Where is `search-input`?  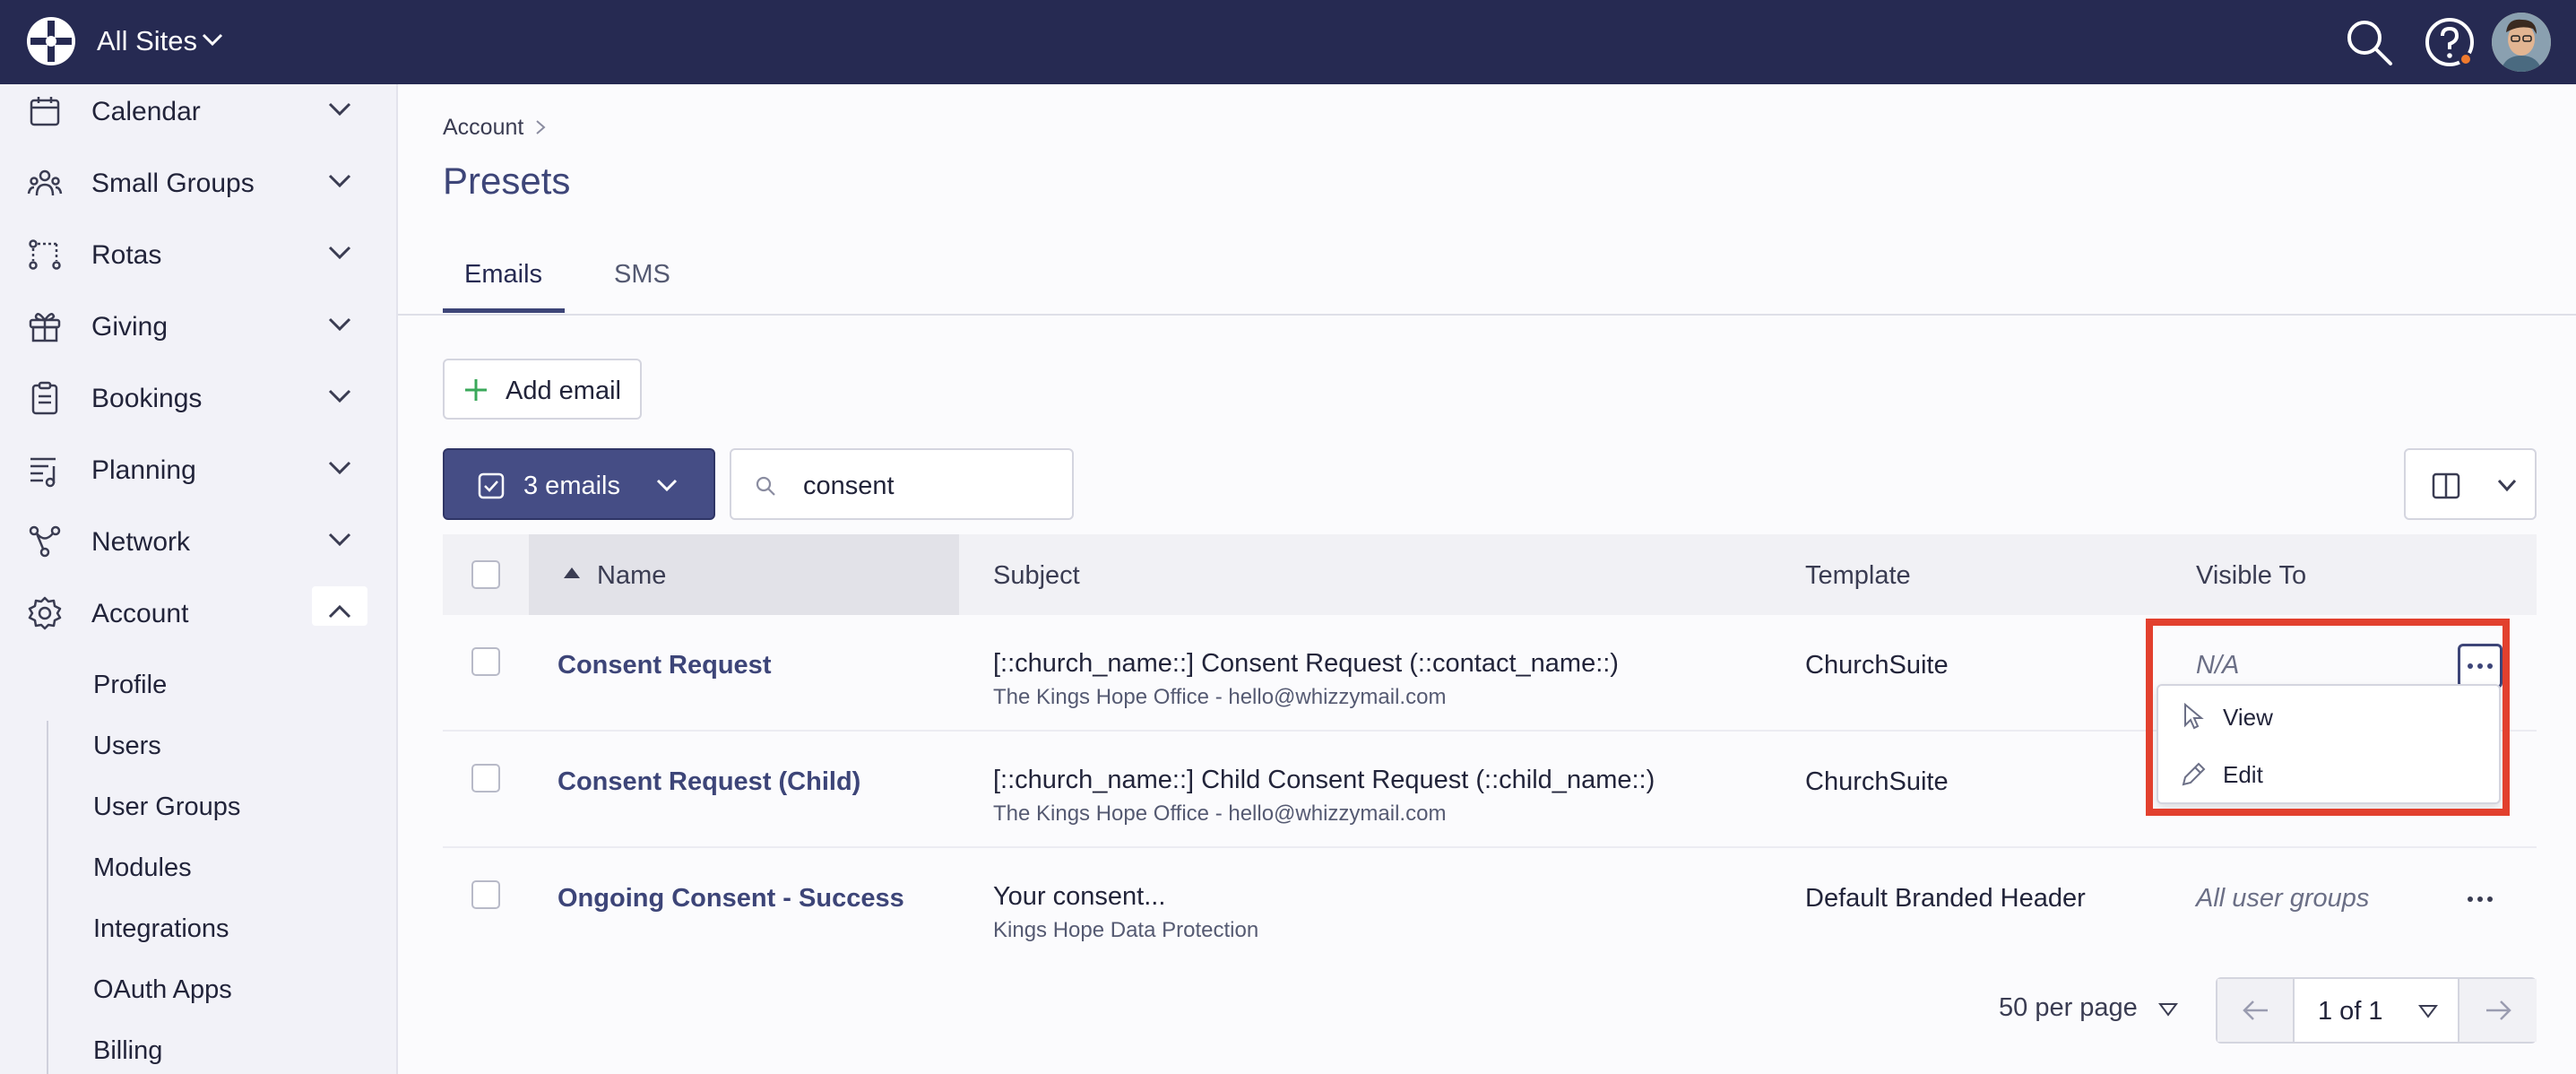 search-input is located at coordinates (933, 486).